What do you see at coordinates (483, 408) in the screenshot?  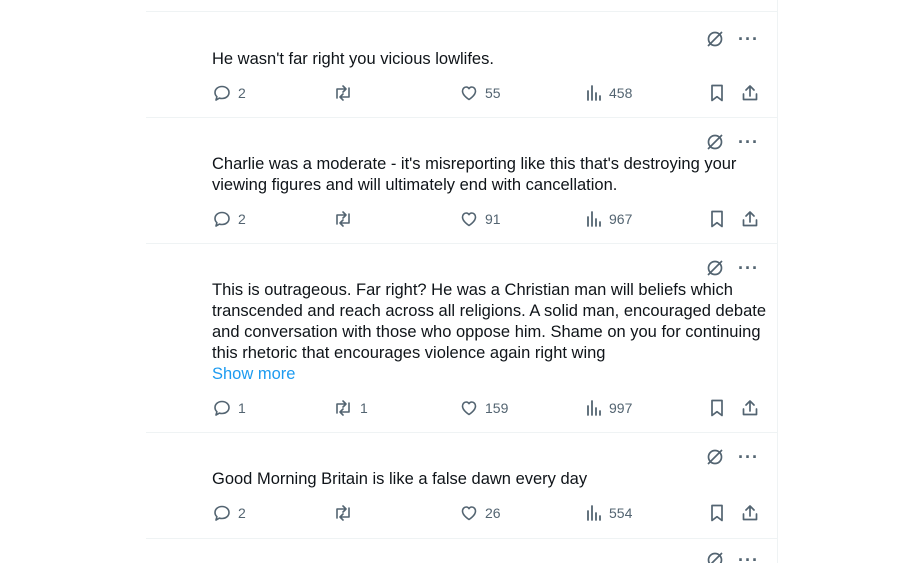 I see `like-button: 159` at bounding box center [483, 408].